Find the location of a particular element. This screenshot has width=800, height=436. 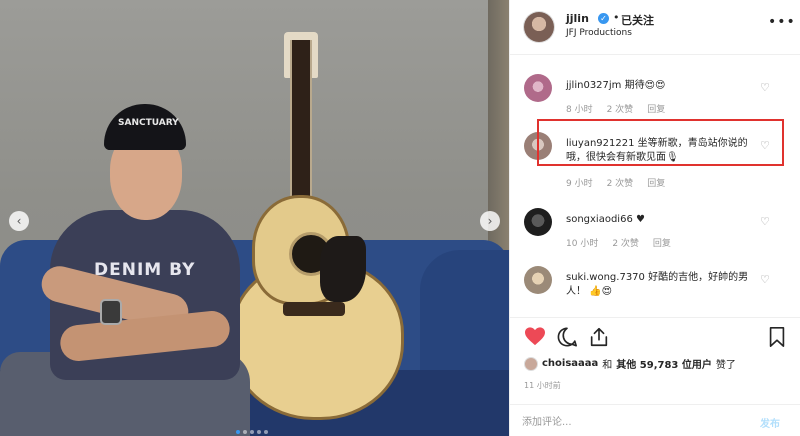

author-avatar is located at coordinates (539, 27).